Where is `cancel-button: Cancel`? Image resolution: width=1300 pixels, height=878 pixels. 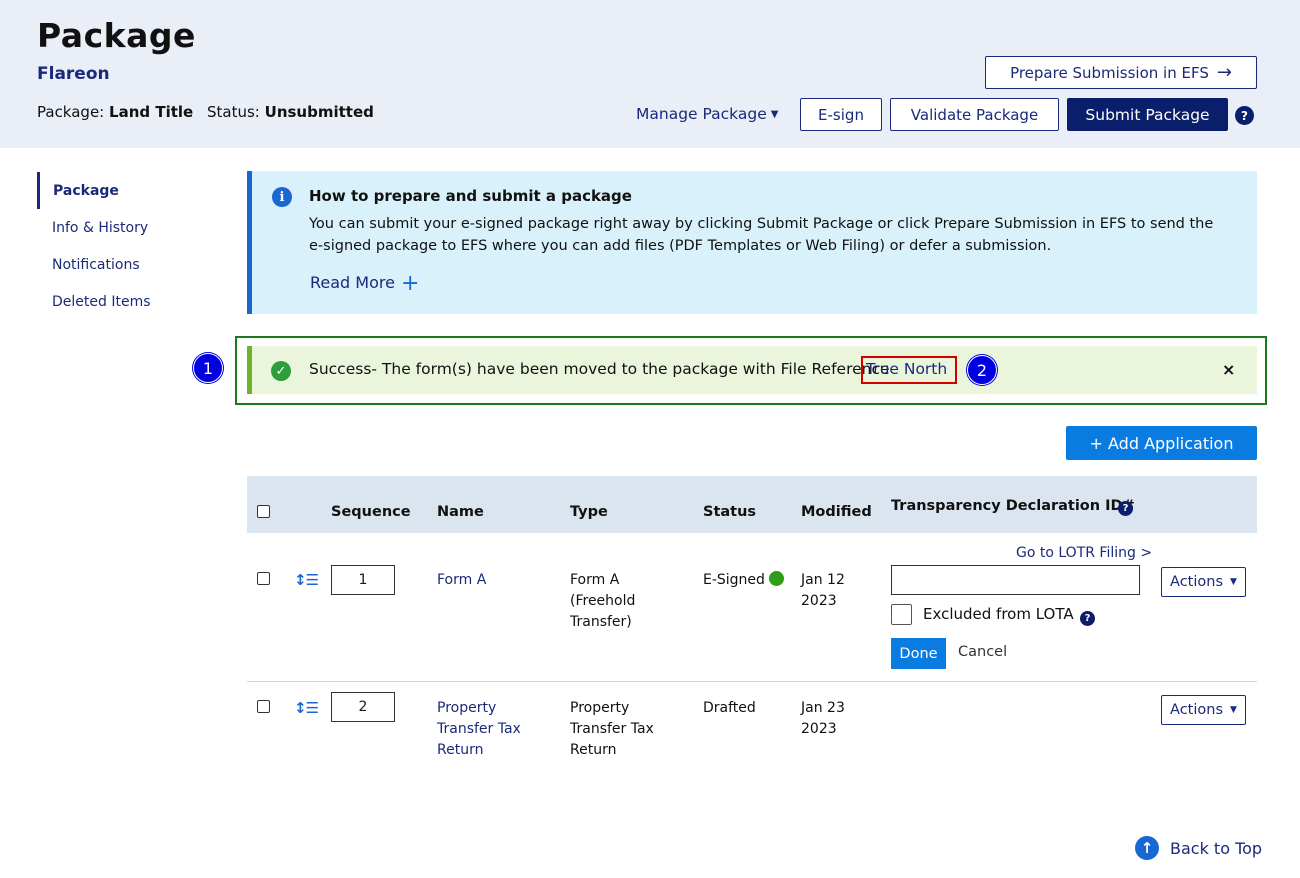 cancel-button: Cancel is located at coordinates (982, 652).